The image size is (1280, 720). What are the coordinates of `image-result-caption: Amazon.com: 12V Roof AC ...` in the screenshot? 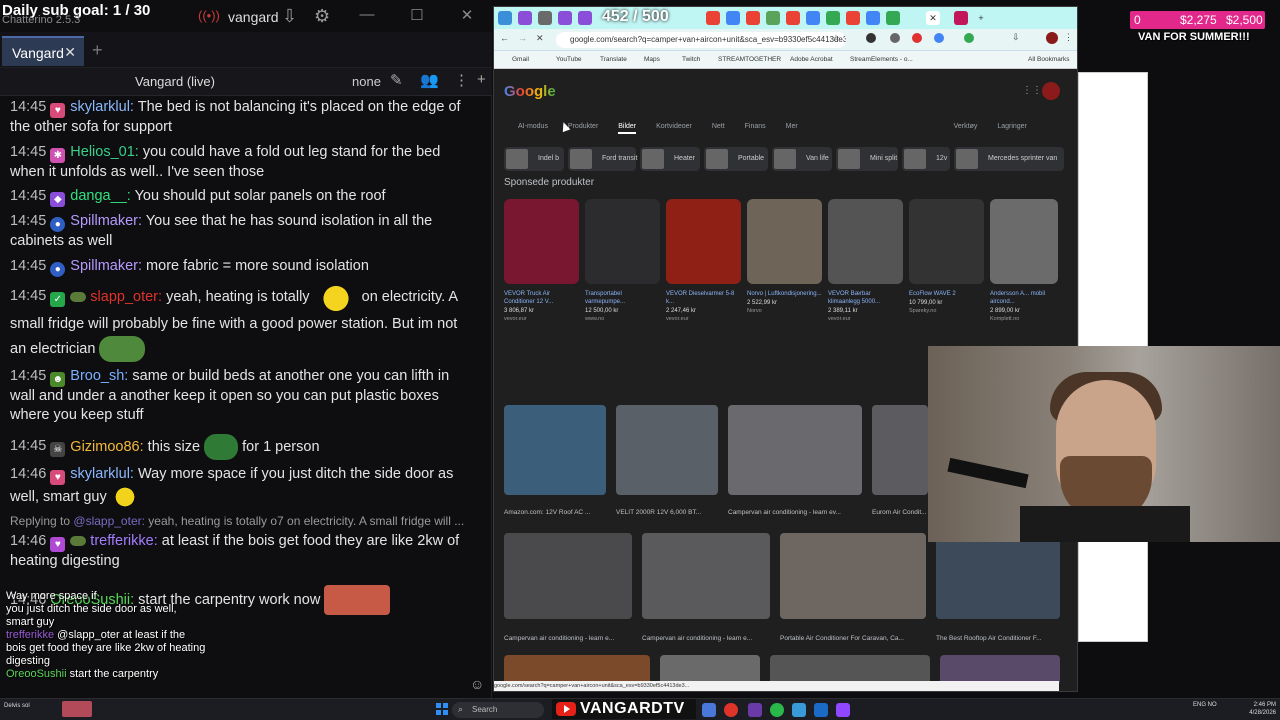 It's located at (547, 512).